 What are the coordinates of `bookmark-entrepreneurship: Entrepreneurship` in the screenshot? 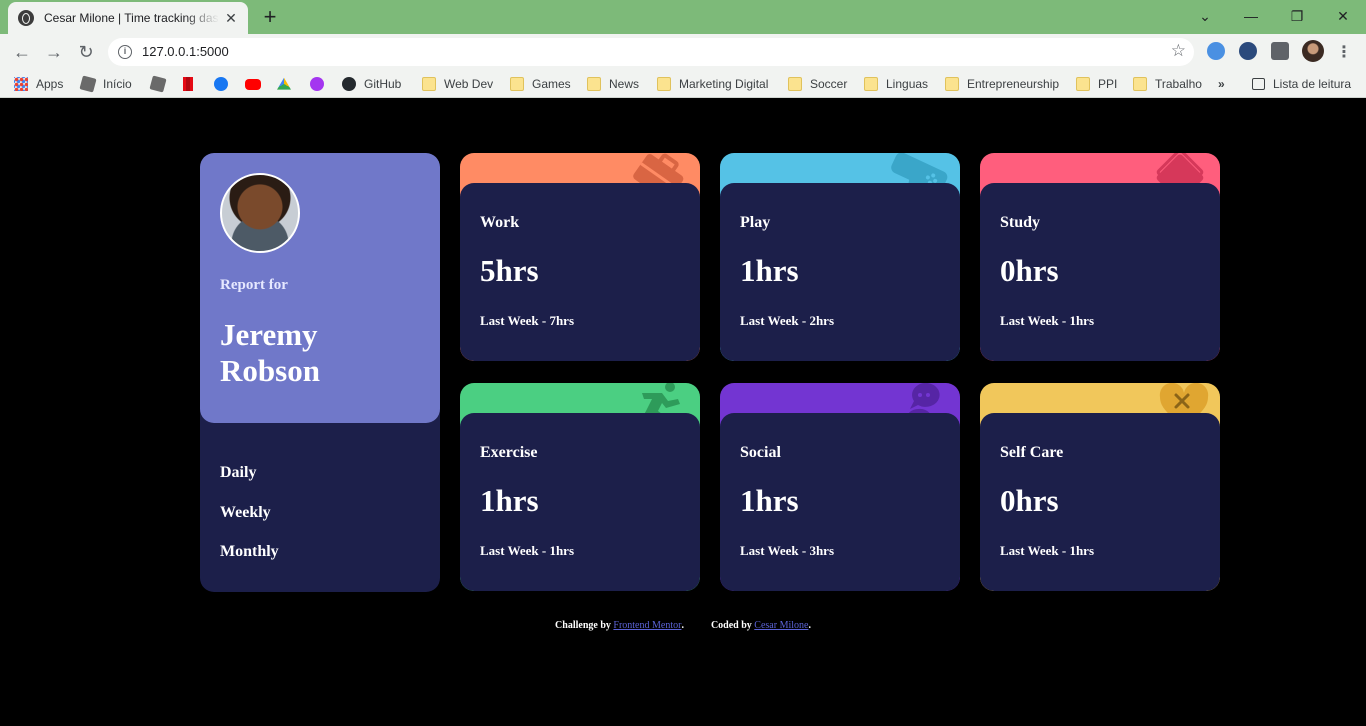 It's located at (1002, 84).